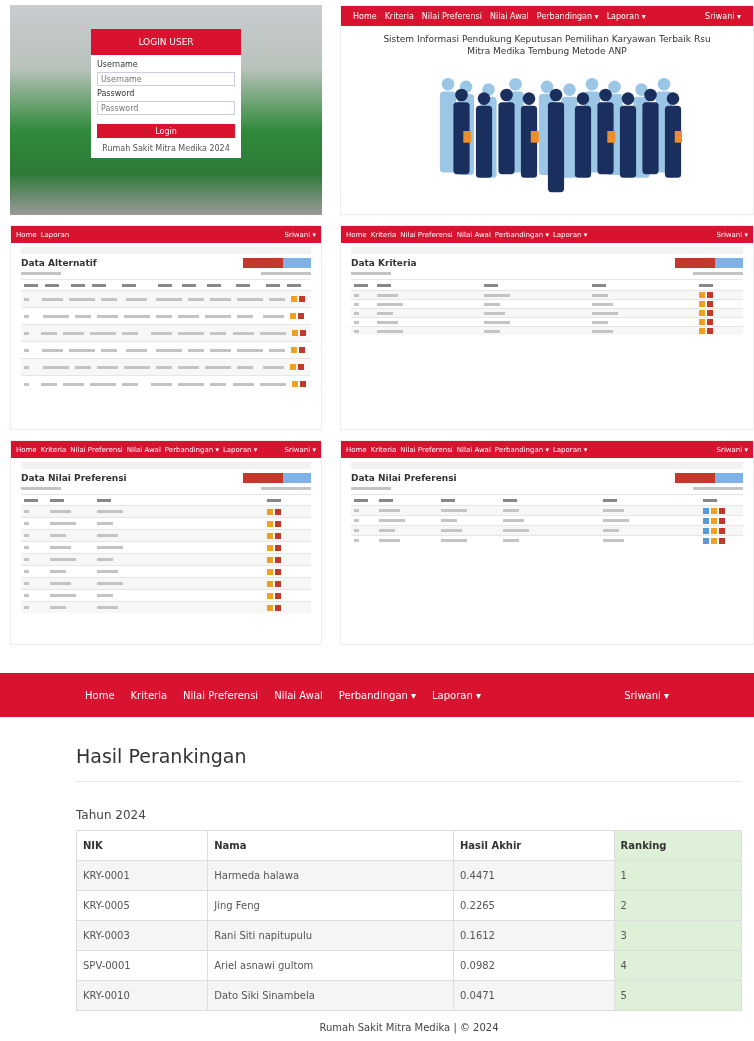 The width and height of the screenshot is (754, 1041). What do you see at coordinates (534, 905) in the screenshot?
I see `table-cell: 0.2265` at bounding box center [534, 905].